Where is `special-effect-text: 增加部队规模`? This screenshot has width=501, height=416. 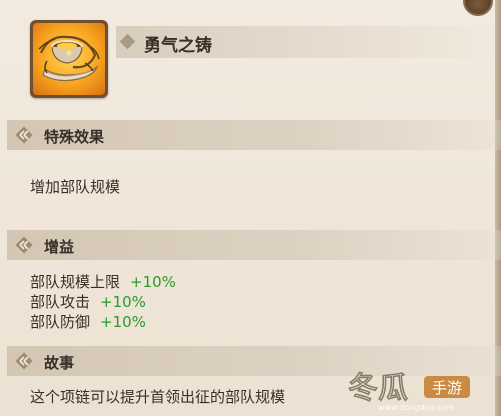 special-effect-text: 增加部队规模 is located at coordinates (75, 187).